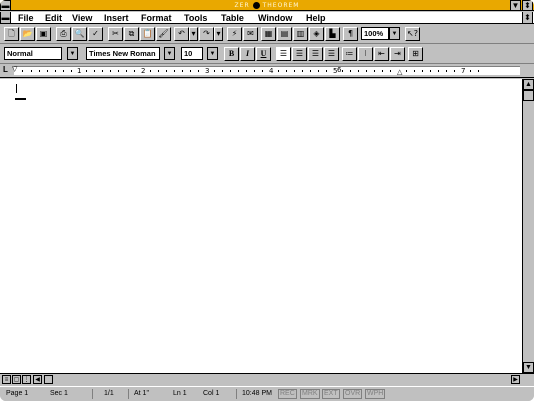 The height and width of the screenshot is (401, 534). Describe the element at coordinates (53, 18) in the screenshot. I see `menu-edit: Edit` at that location.